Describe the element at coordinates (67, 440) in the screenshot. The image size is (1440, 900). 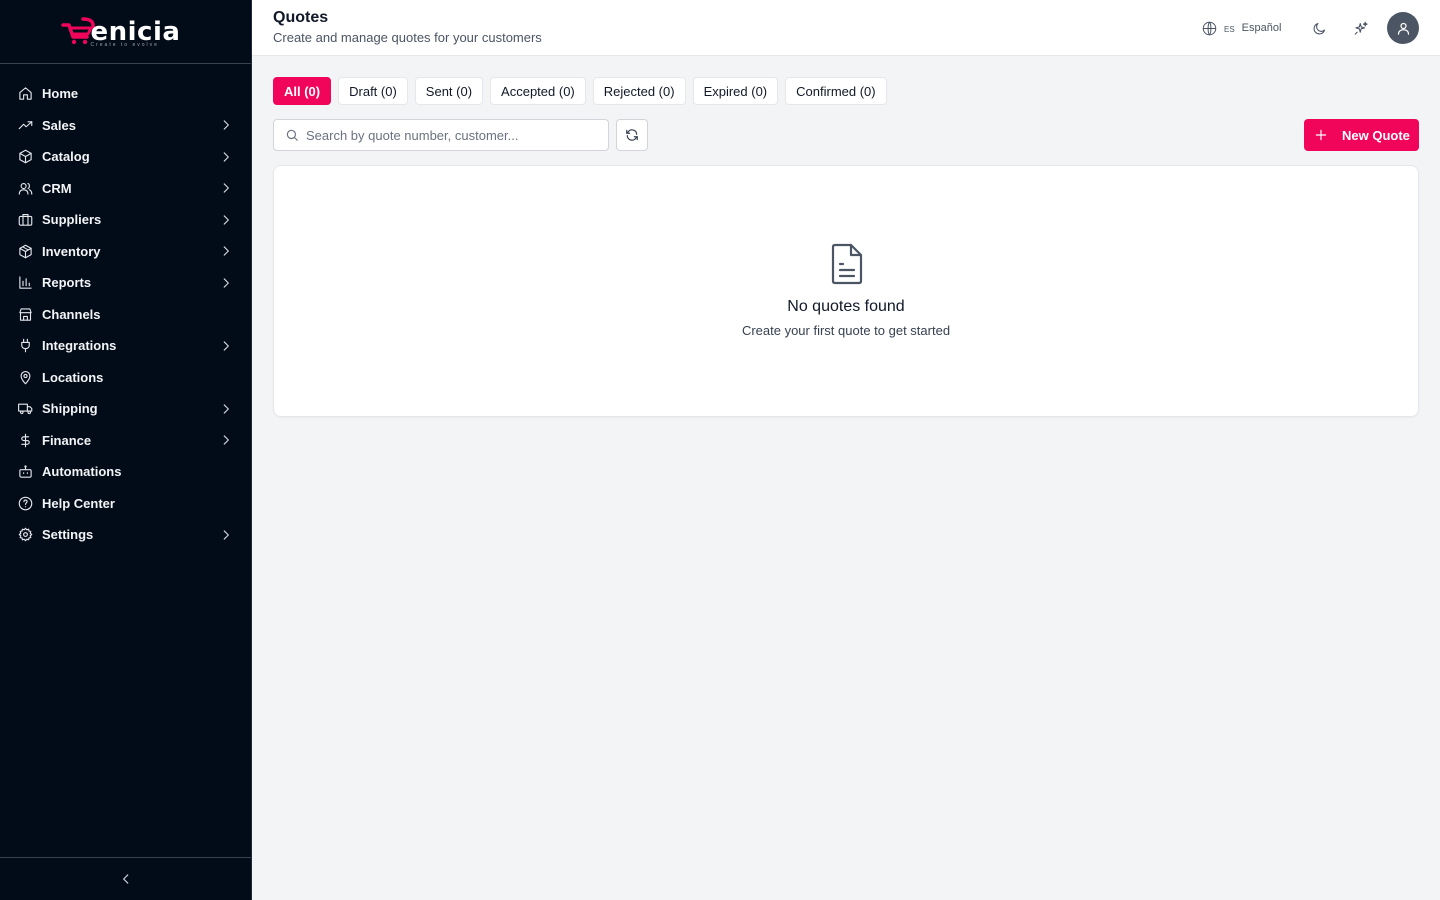
I see `sidebar-item-label: Finance` at that location.